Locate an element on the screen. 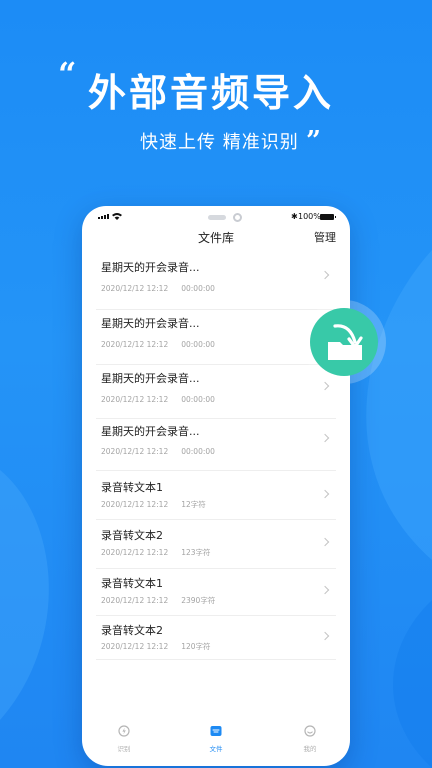  file-meta: 2020/12/12 12:12 120字符 is located at coordinates (156, 647).